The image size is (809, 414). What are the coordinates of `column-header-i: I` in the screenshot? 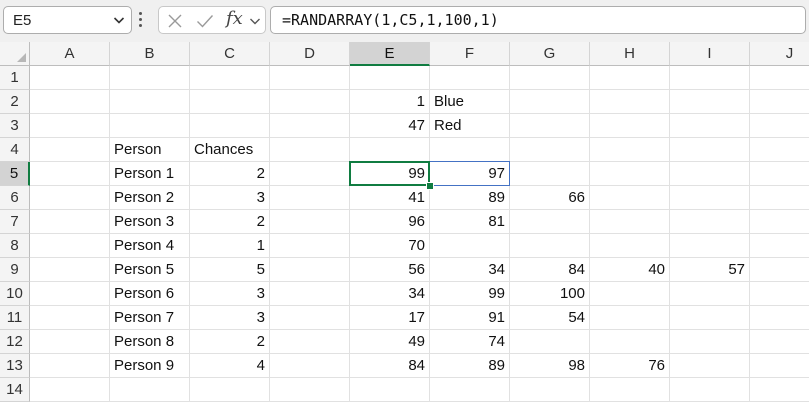 It's located at (710, 54).